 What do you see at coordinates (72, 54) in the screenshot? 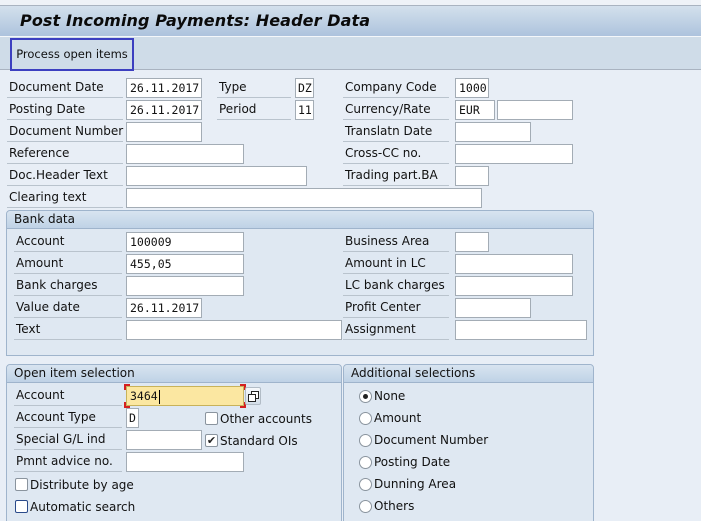
I see `process-open-items-button: Process open items` at bounding box center [72, 54].